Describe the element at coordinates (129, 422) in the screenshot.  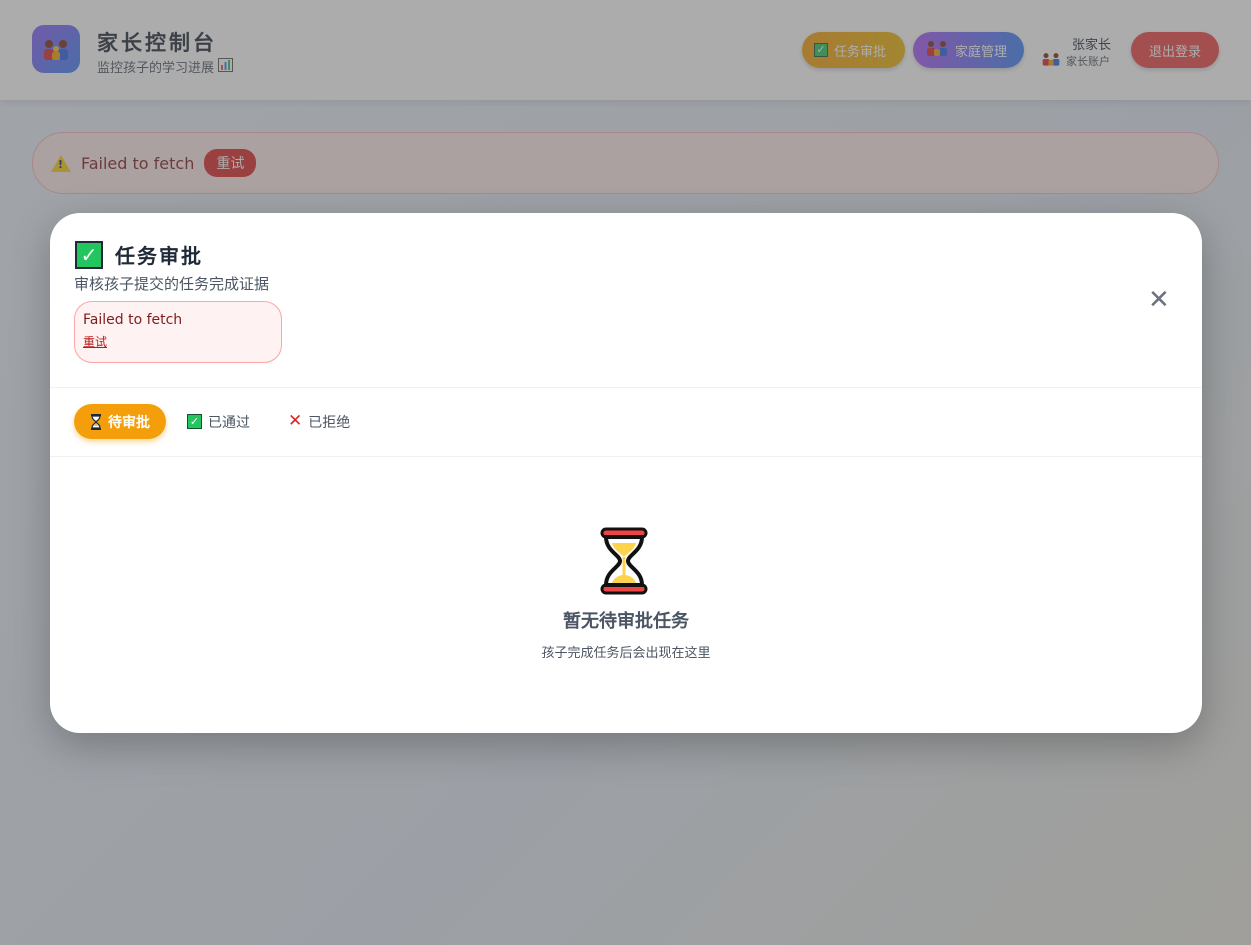
I see `tab-pending-label: 待审批` at that location.